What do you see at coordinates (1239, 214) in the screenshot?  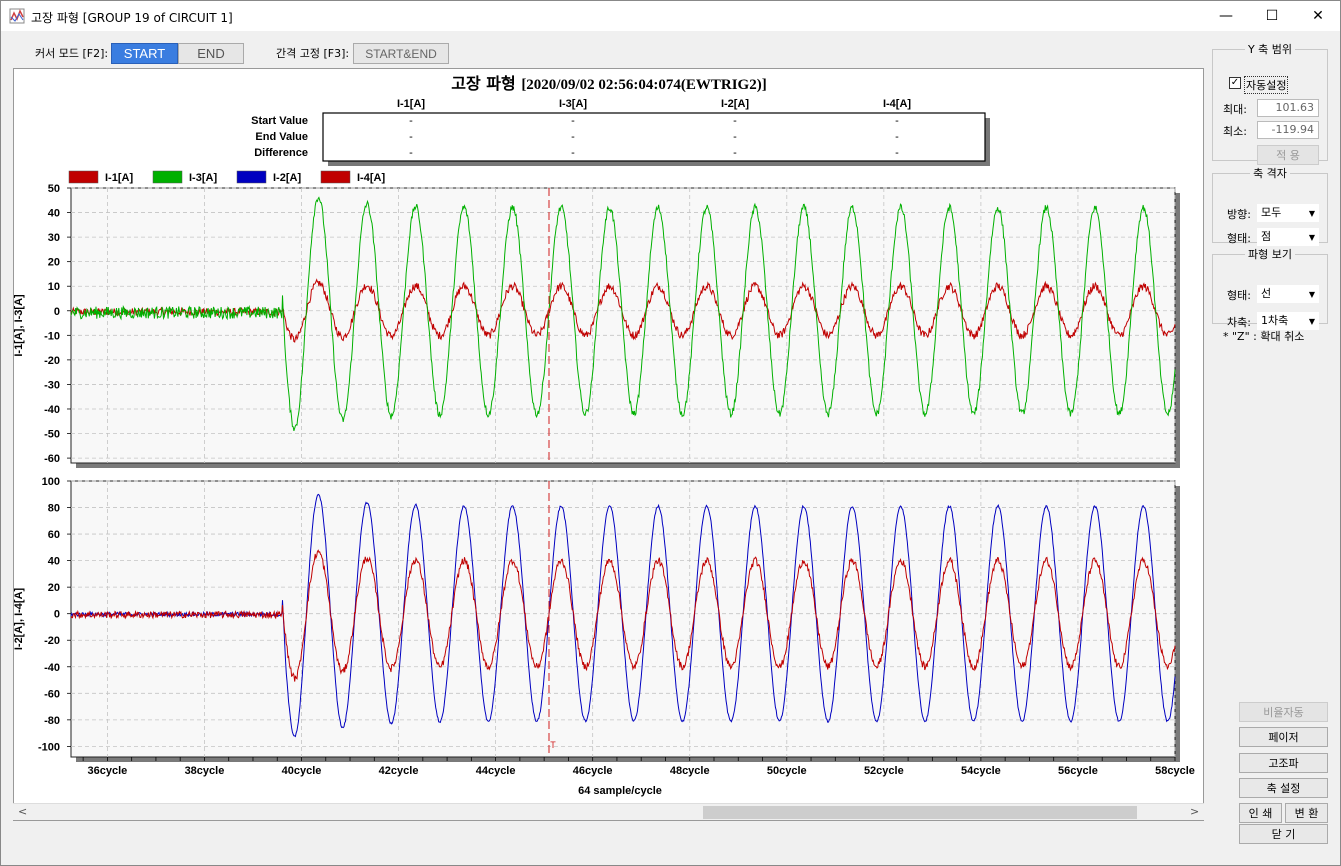 I see `grid-direction-label: 방향:` at bounding box center [1239, 214].